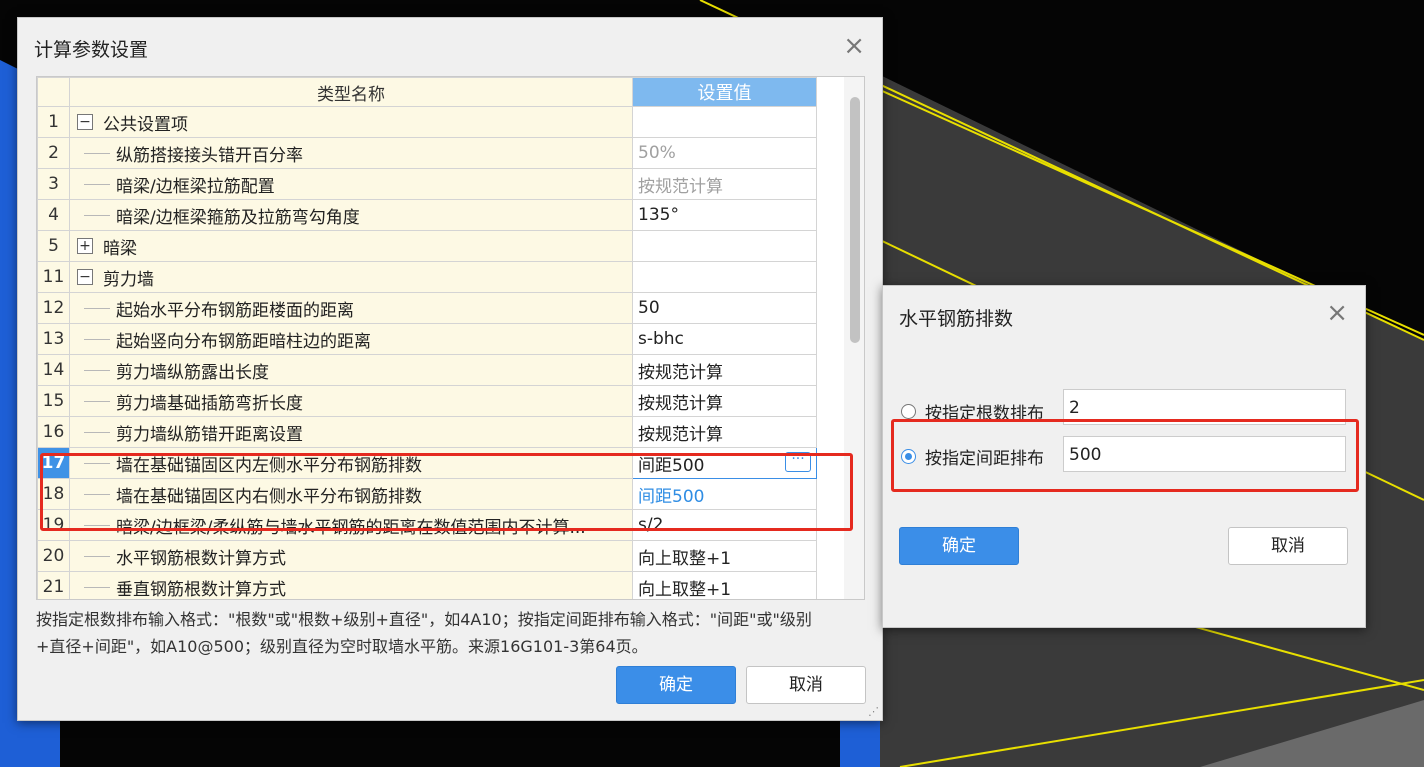 The width and height of the screenshot is (1424, 767). I want to click on row-type-name: 起始竖向分布钢筋距暗柱边的距离, so click(351, 339).